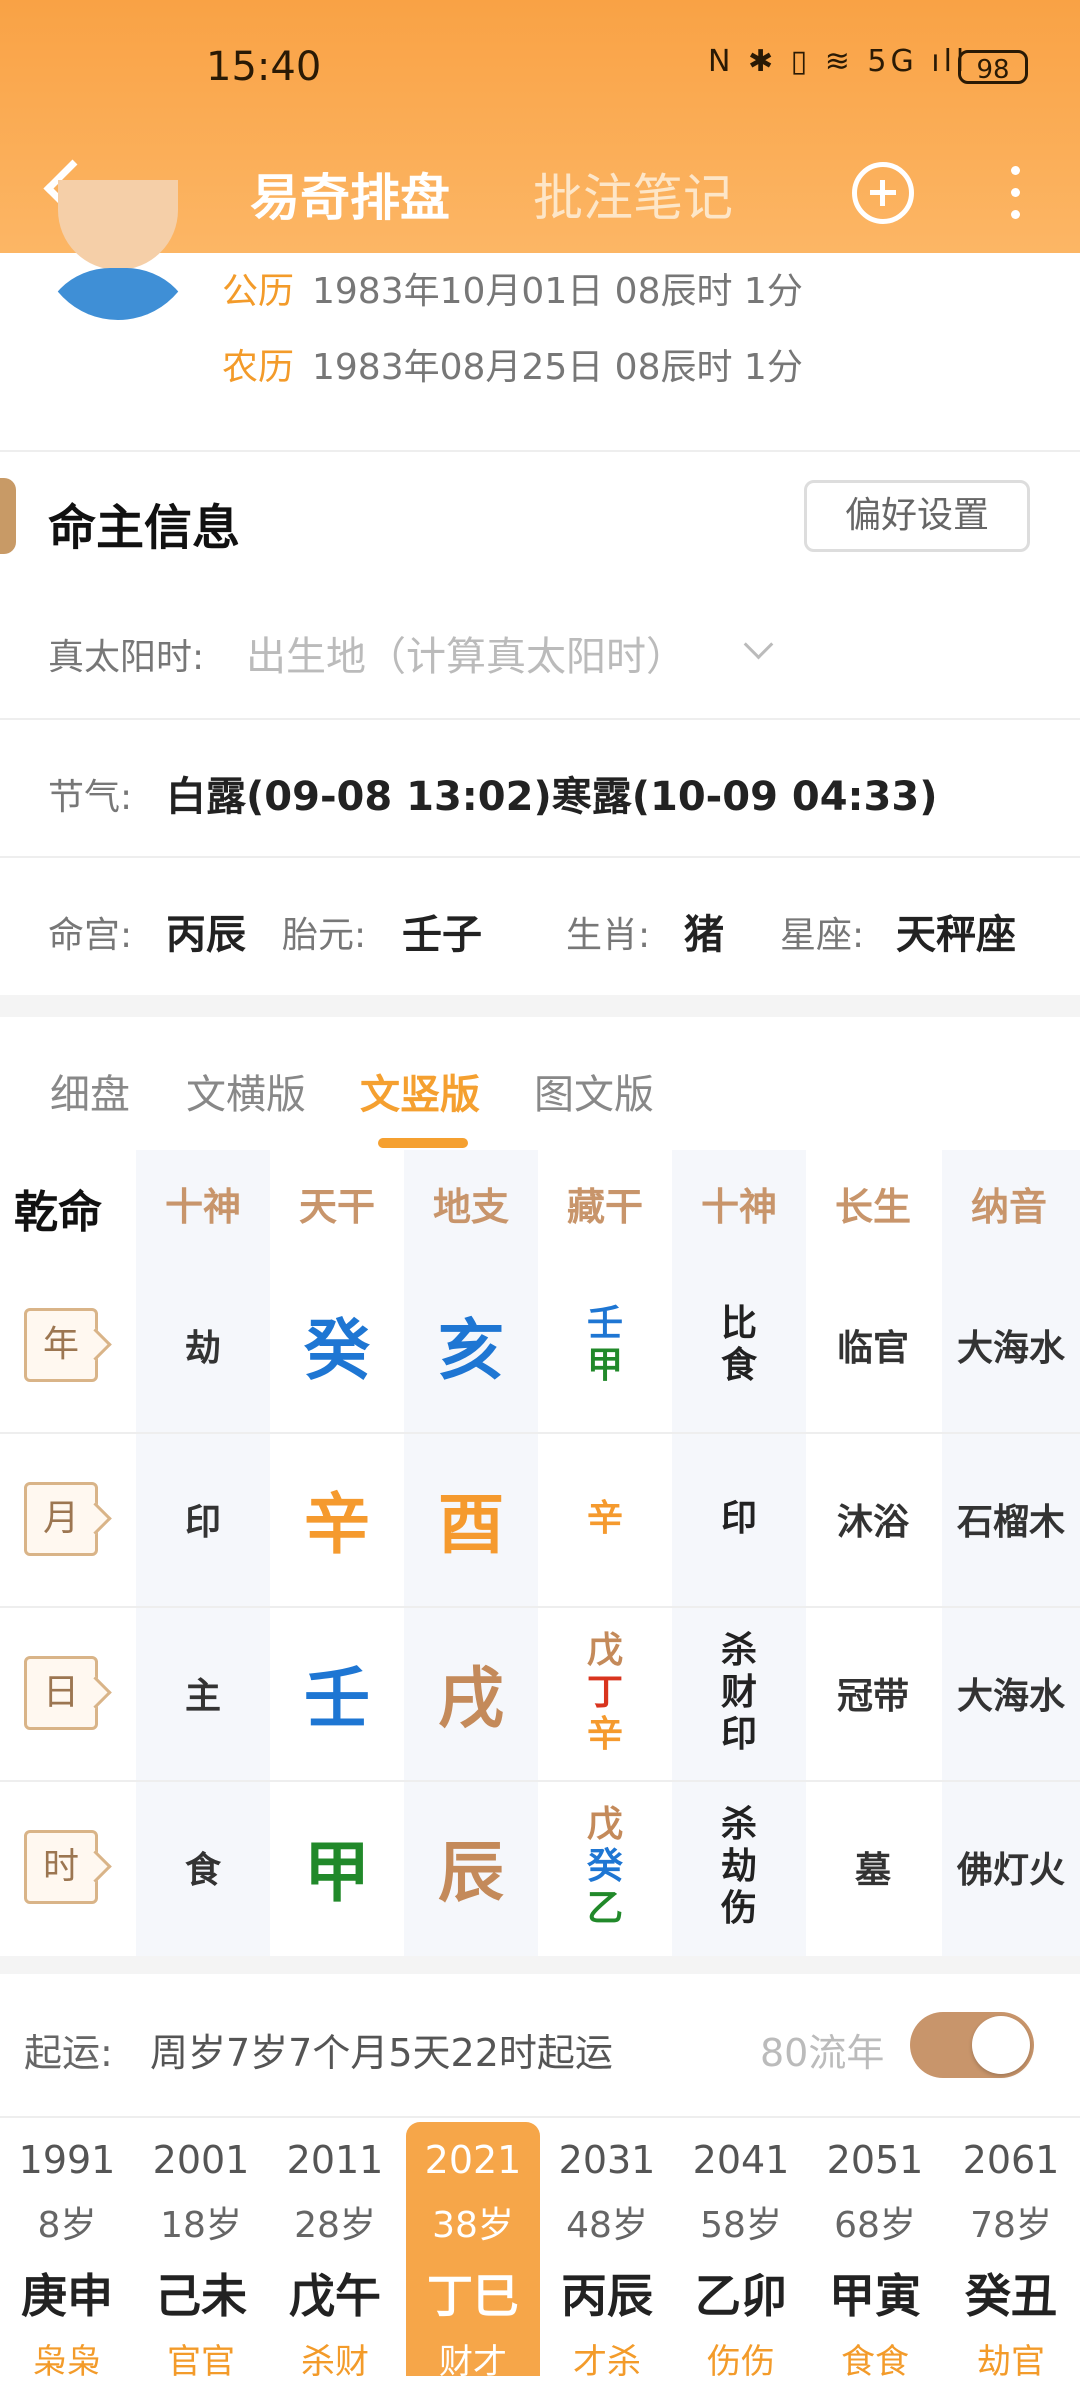 The width and height of the screenshot is (1080, 2383). I want to click on tab-wenheng: 文横版, so click(246, 1091).